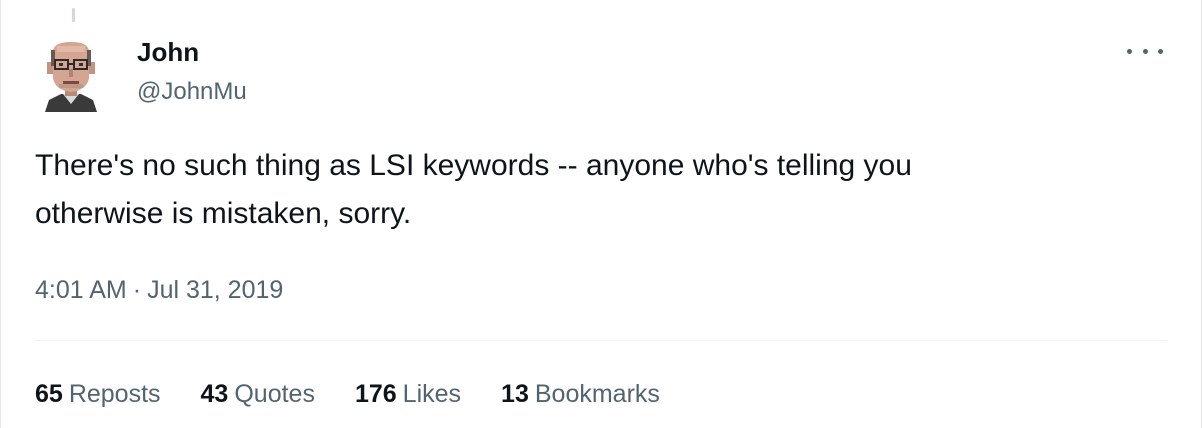 The height and width of the screenshot is (428, 1202). I want to click on stat-quotes: 43 Quotes, so click(258, 394).